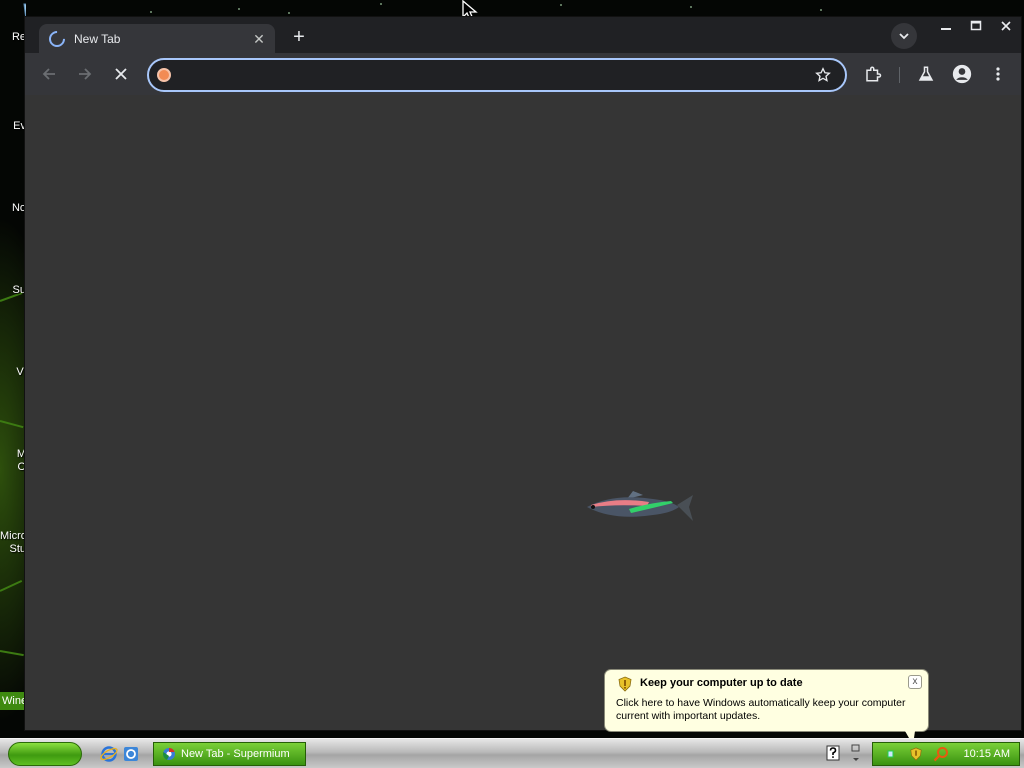 The image size is (1024, 768). Describe the element at coordinates (833, 753) in the screenshot. I see `help-icon` at that location.